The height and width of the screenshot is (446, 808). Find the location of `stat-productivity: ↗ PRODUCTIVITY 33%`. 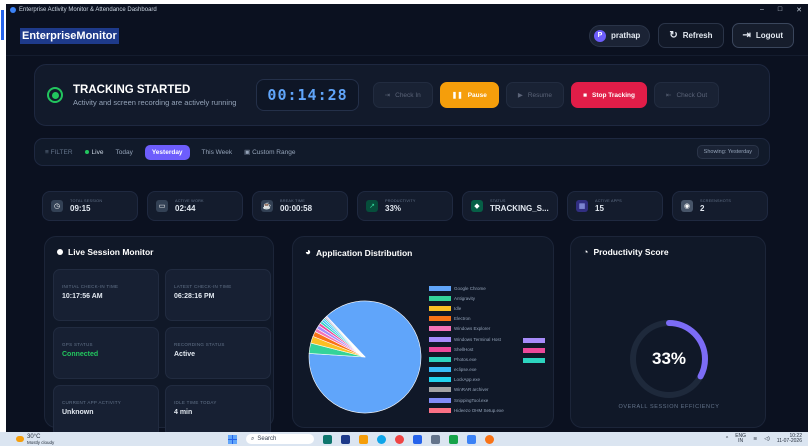

stat-productivity: ↗ PRODUCTIVITY 33% is located at coordinates (405, 206).